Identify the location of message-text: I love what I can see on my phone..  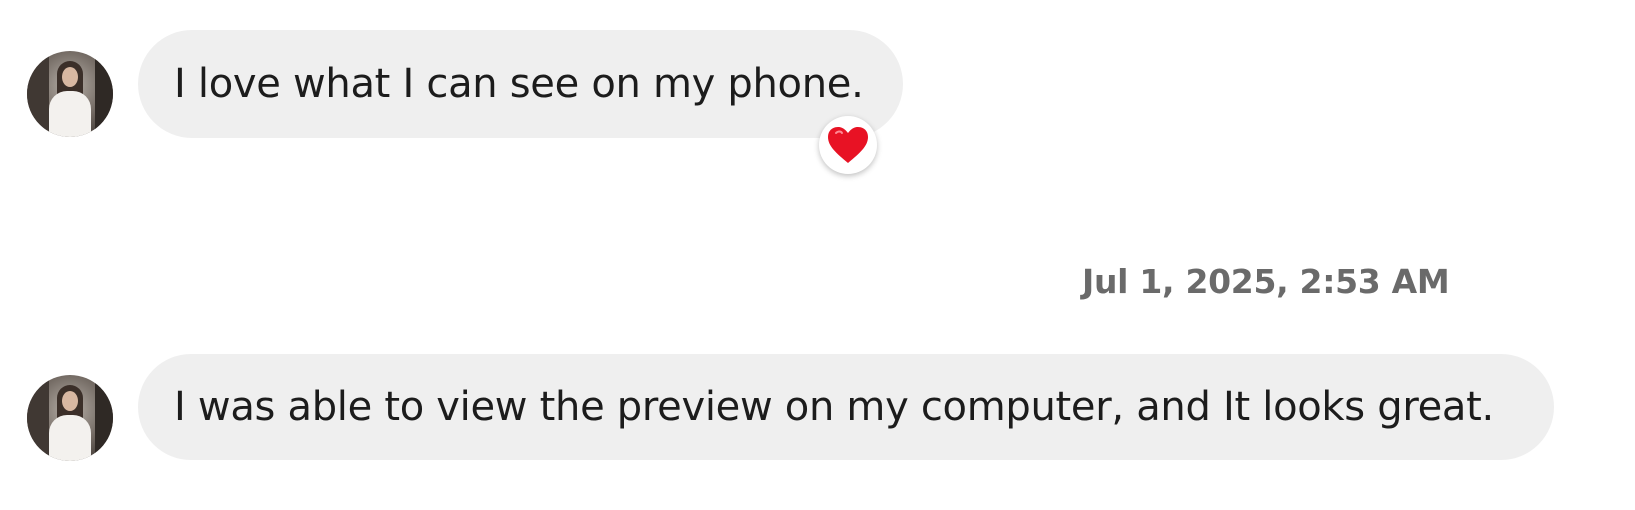
(519, 84).